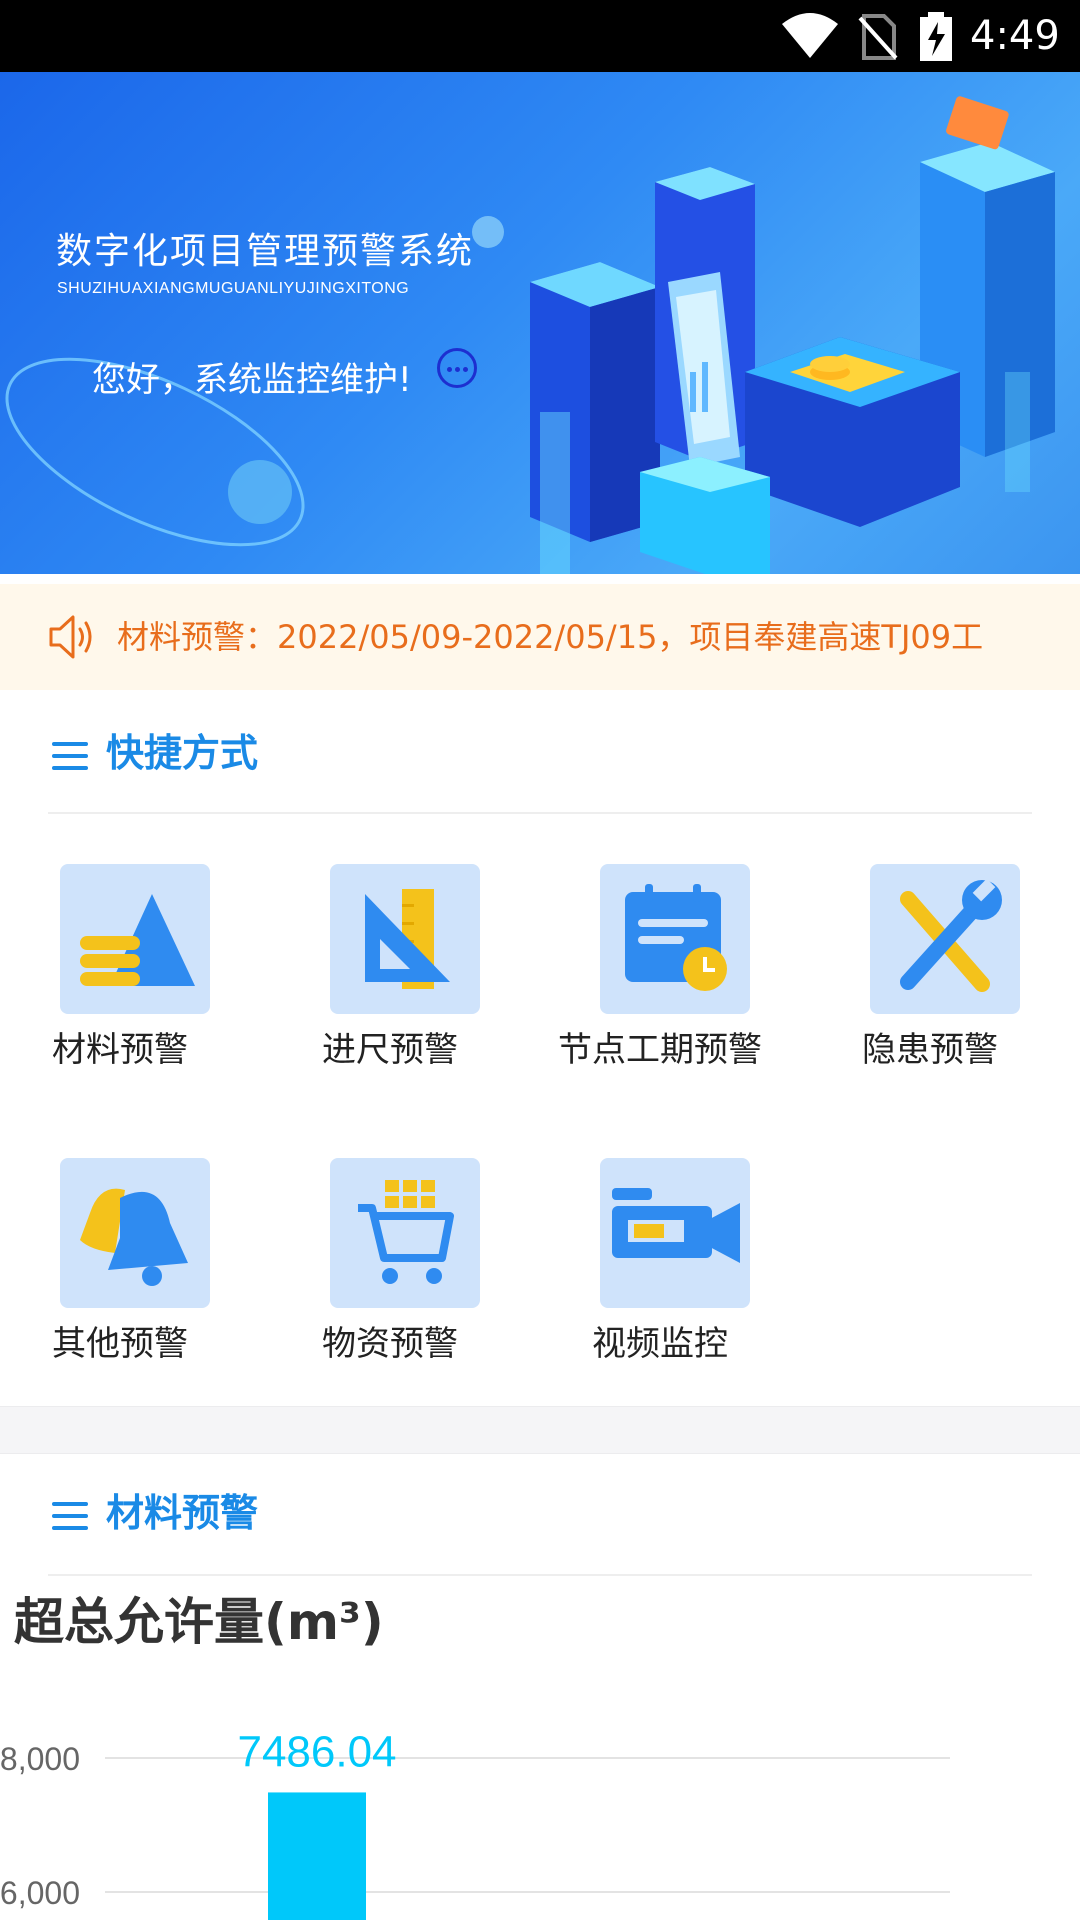 The width and height of the screenshot is (1080, 1920). What do you see at coordinates (199, 1622) in the screenshot?
I see `chart-title: 超总允许量(m³)` at bounding box center [199, 1622].